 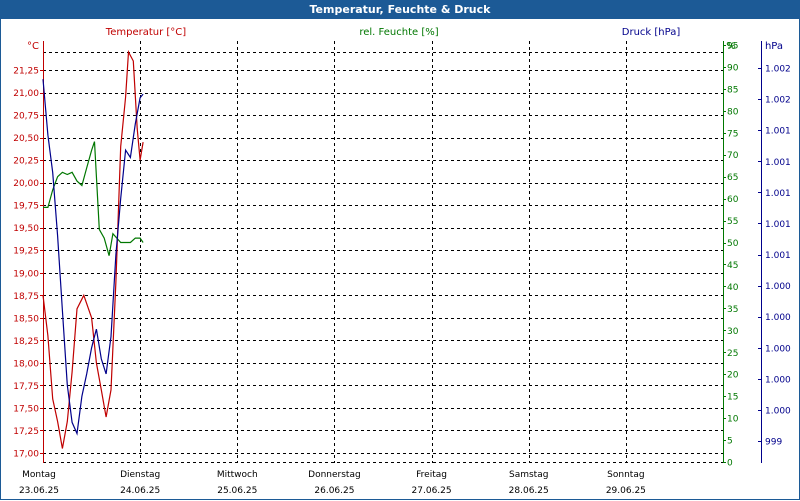 What do you see at coordinates (774, 46) in the screenshot?
I see `pressure-unit-label: hPa` at bounding box center [774, 46].